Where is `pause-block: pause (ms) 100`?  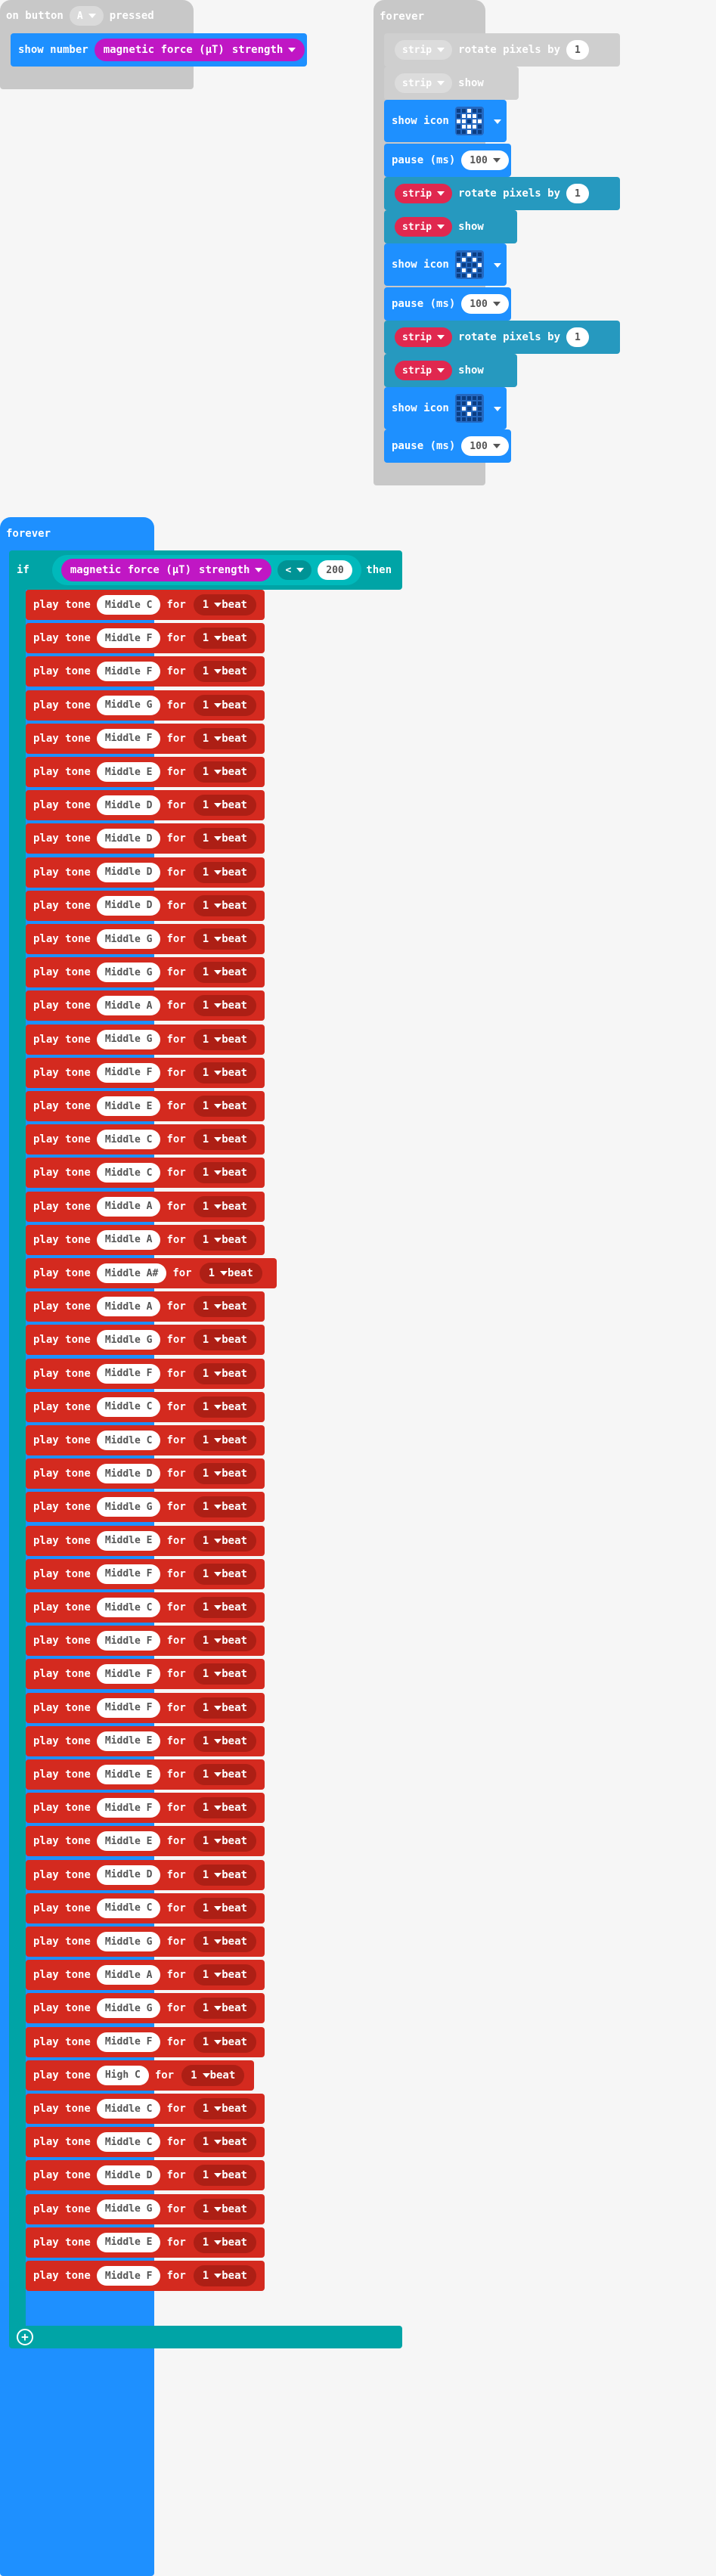 pause-block: pause (ms) 100 is located at coordinates (447, 304).